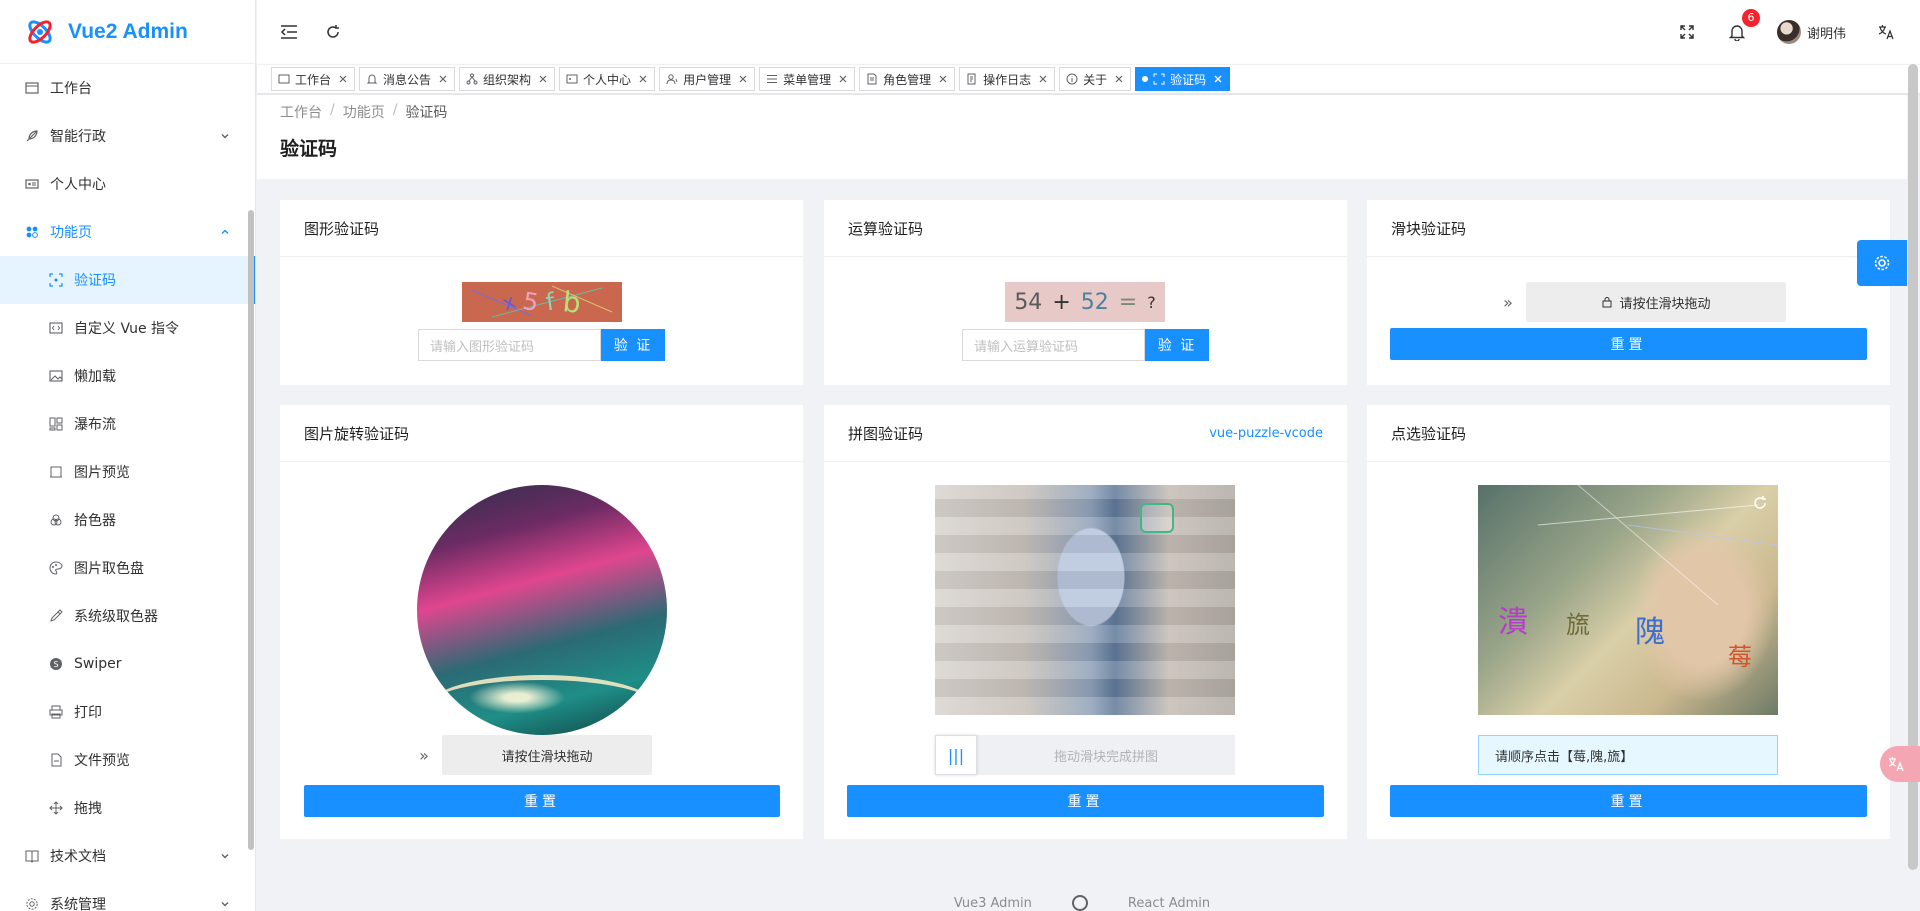 Image resolution: width=1920 pixels, height=911 pixels. Describe the element at coordinates (32, 232) in the screenshot. I see `apps-icon` at that location.